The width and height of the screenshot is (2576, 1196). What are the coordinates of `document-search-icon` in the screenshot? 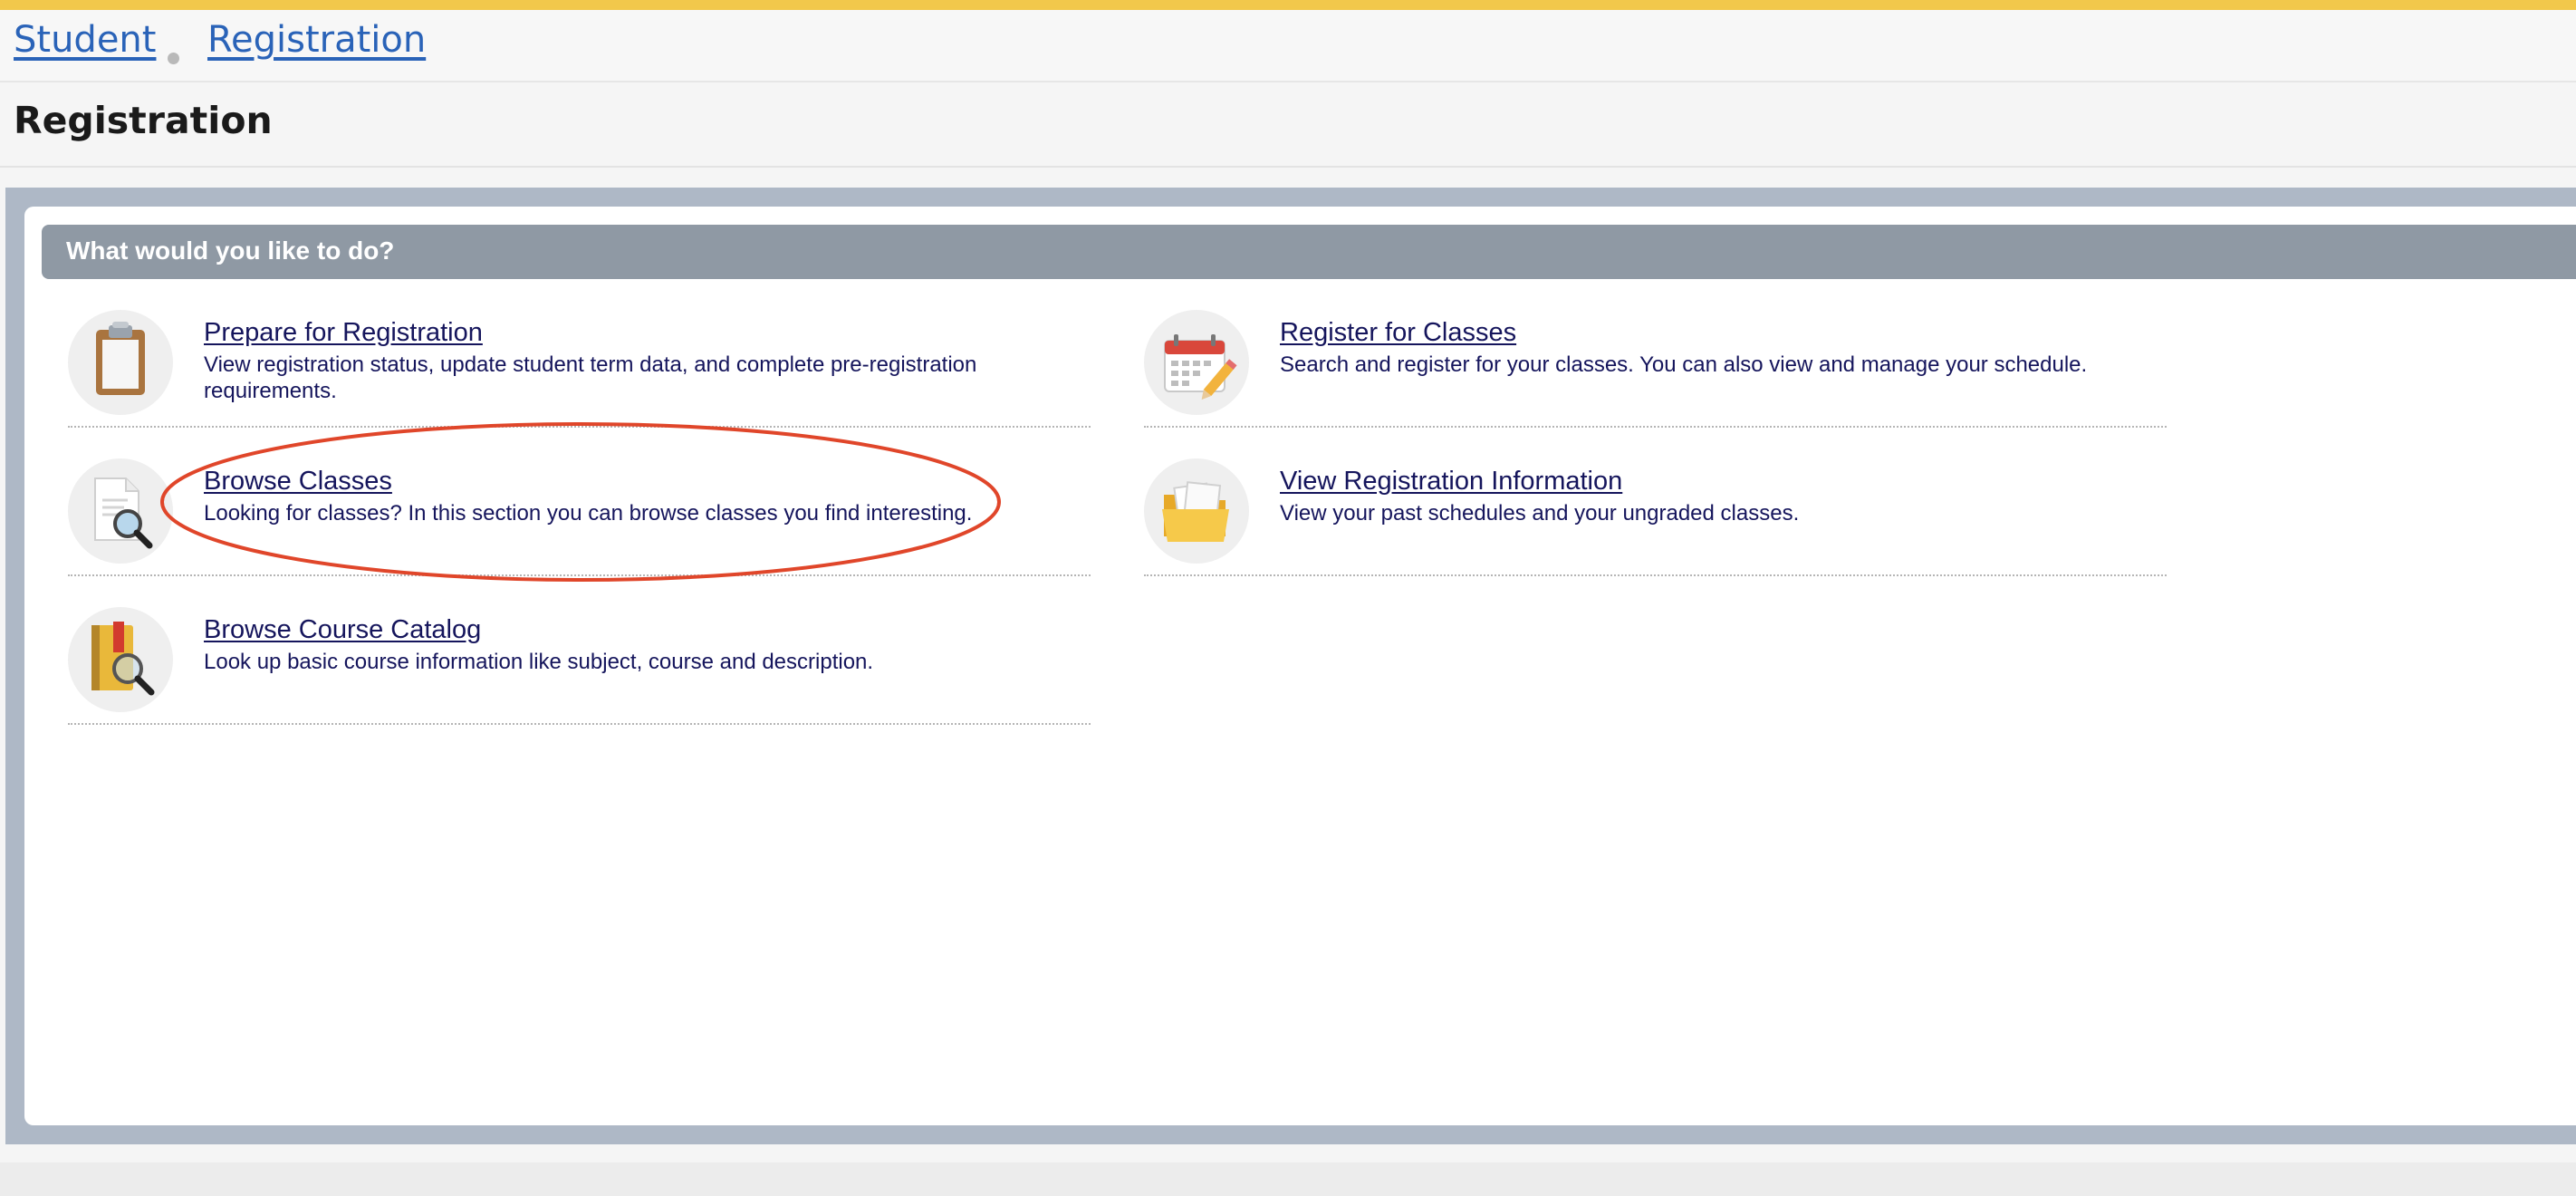 It's located at (120, 511).